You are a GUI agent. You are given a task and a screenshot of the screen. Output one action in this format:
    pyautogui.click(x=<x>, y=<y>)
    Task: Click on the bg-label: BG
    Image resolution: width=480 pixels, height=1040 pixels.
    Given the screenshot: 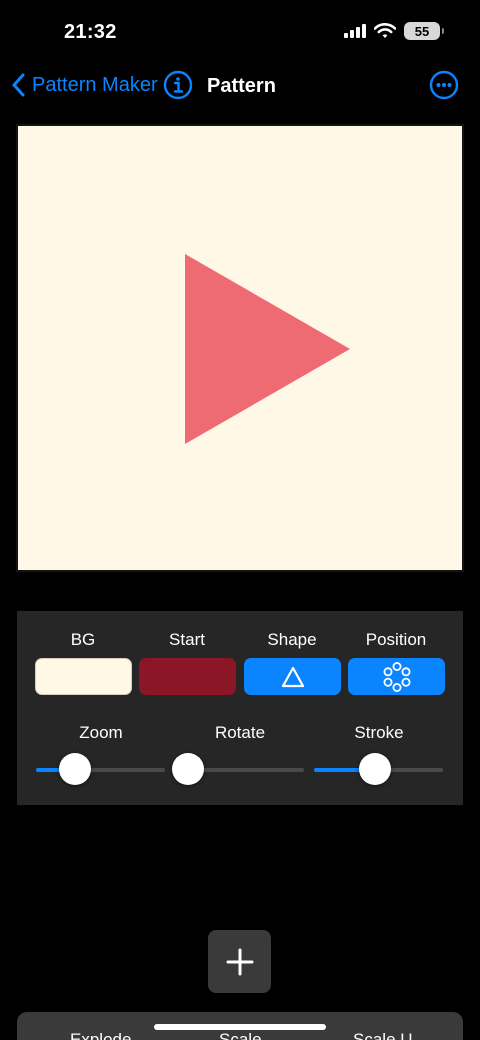 What is the action you would take?
    pyautogui.click(x=83, y=639)
    